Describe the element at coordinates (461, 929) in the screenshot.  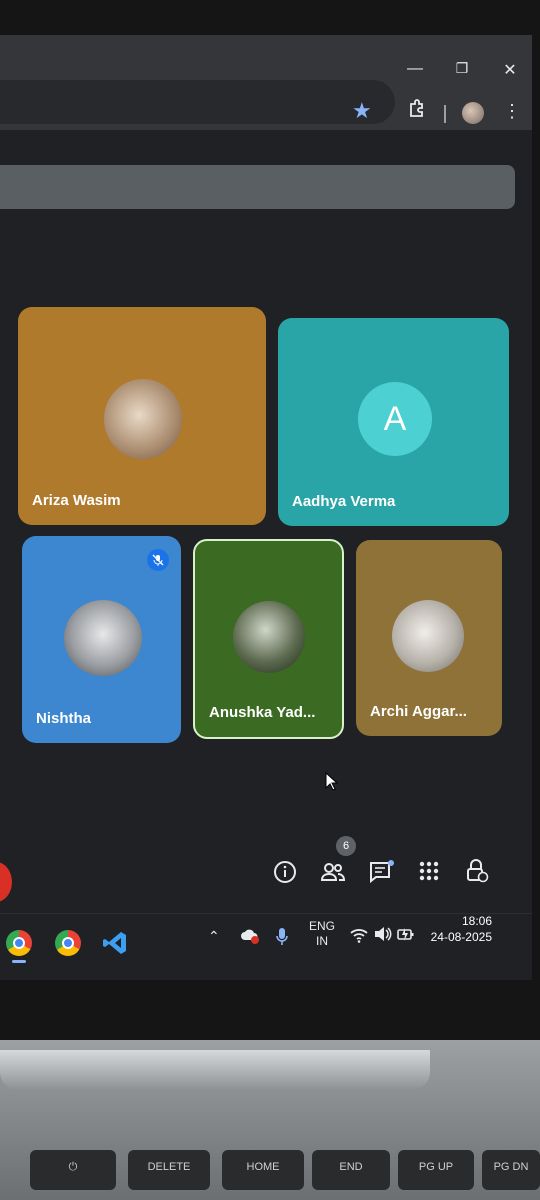
I see `taskbar-clock: 18:06 24-08-2025` at that location.